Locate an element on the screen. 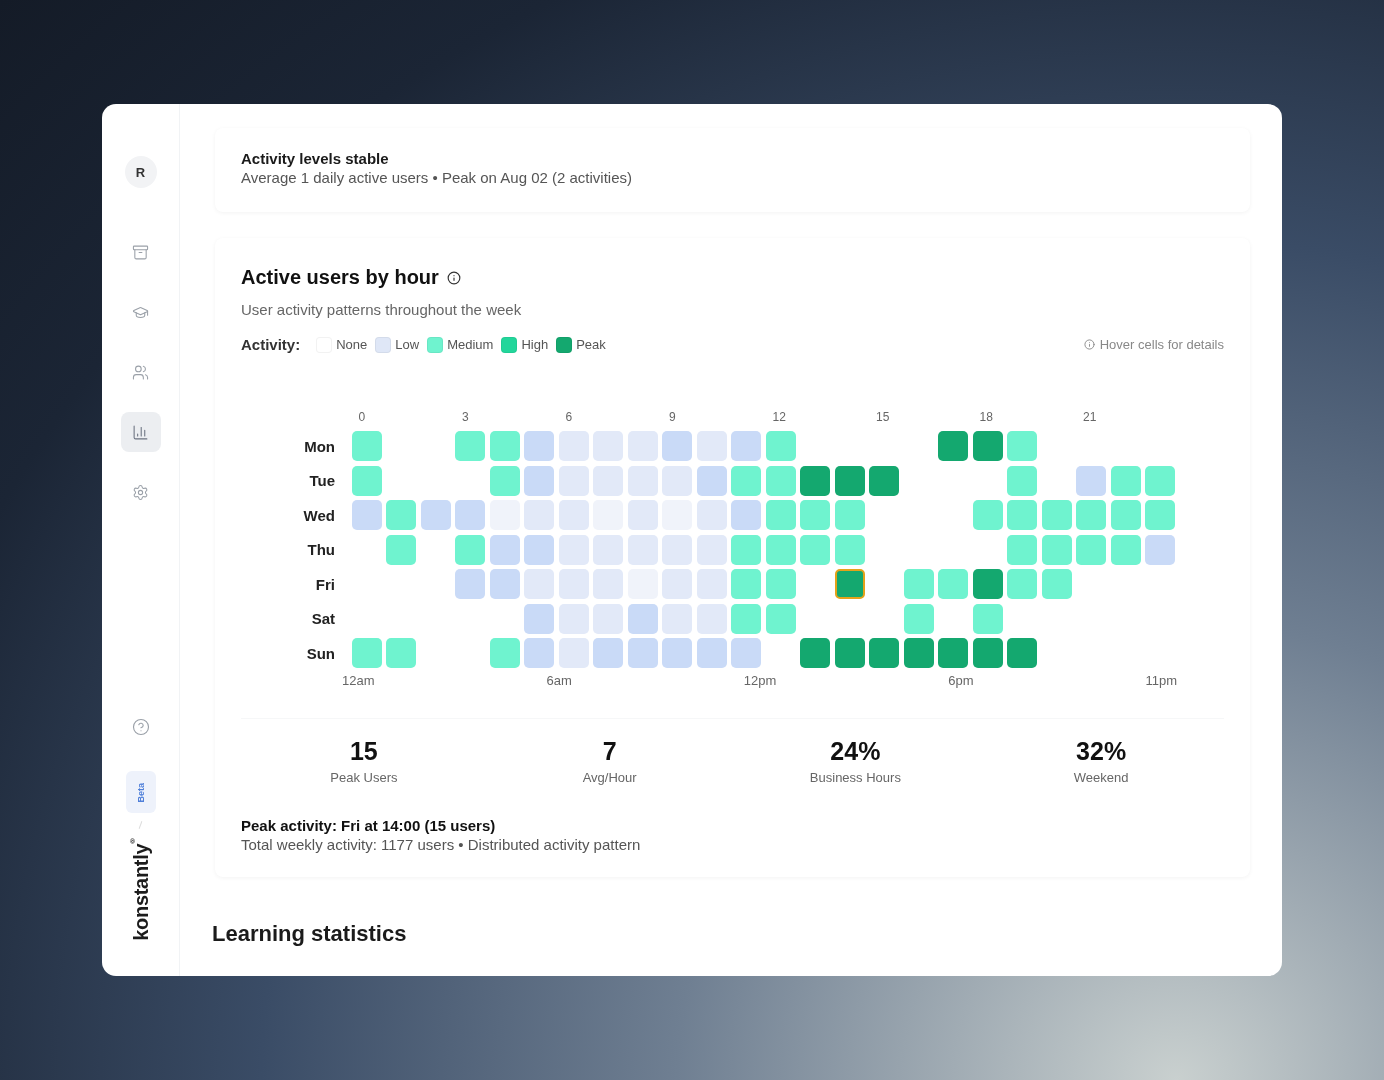 The width and height of the screenshot is (1384, 1080). sidebar-nav-button is located at coordinates (140, 432).